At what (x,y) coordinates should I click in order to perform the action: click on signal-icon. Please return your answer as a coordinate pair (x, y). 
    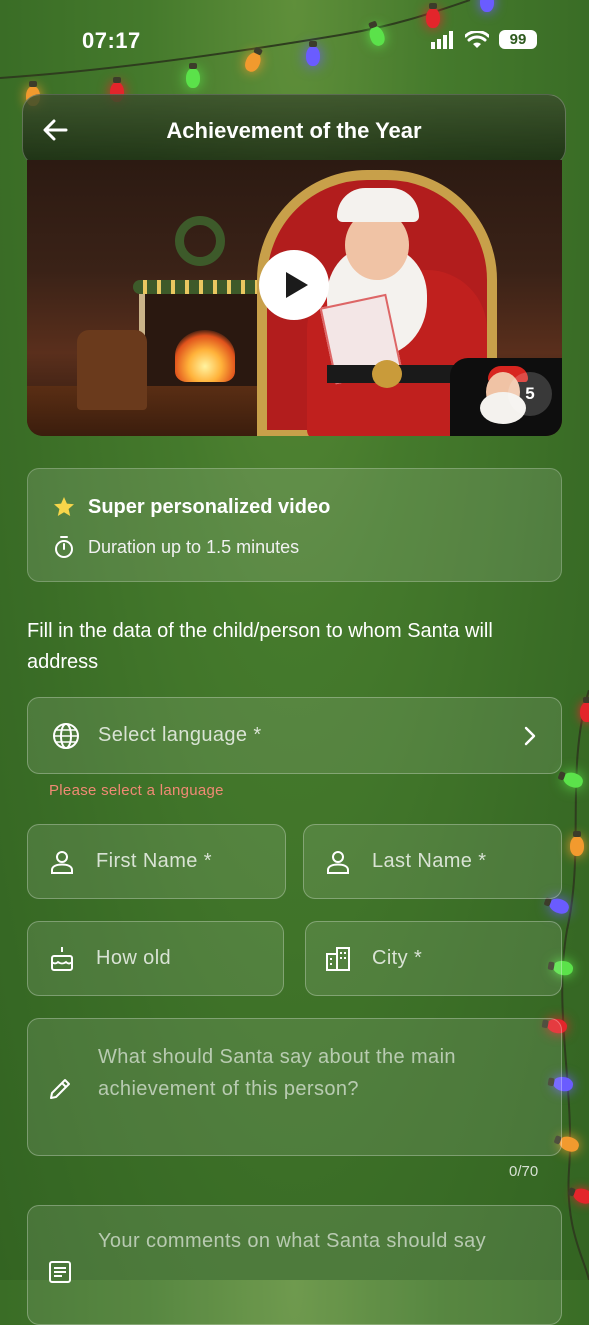
    Looking at the image, I should click on (442, 39).